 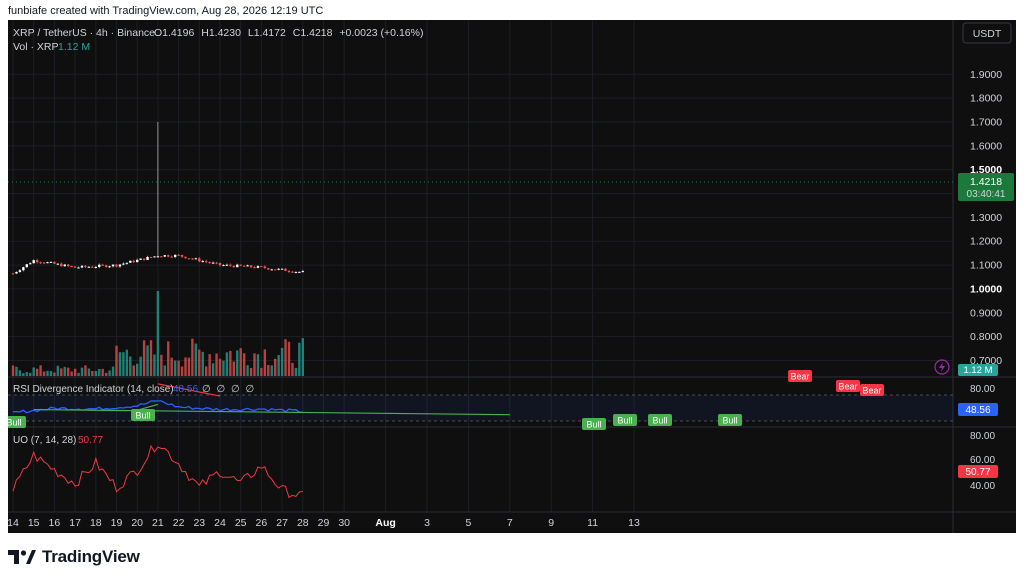 What do you see at coordinates (510, 523) in the screenshot?
I see `time-tick-label: 7` at bounding box center [510, 523].